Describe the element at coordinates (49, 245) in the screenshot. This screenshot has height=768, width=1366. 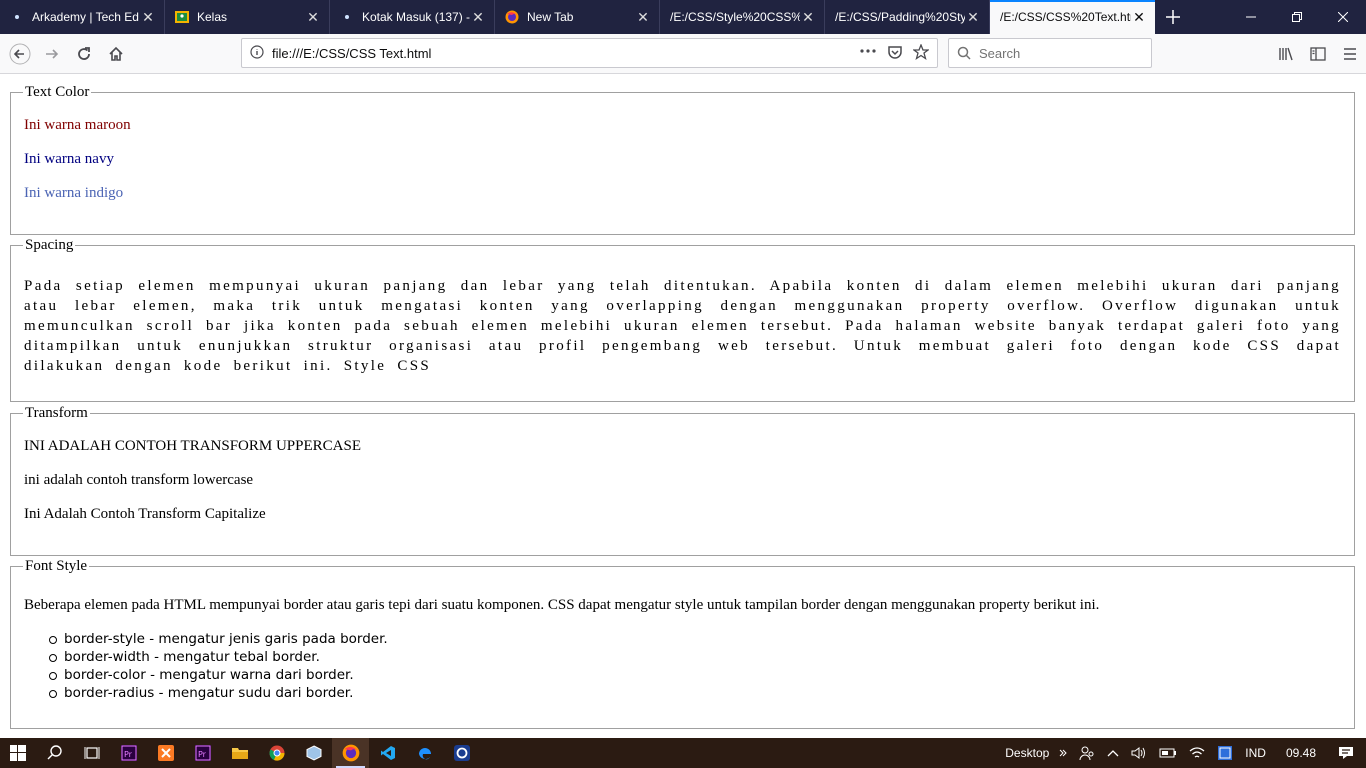
I see `legend-spacing: Spacing` at that location.